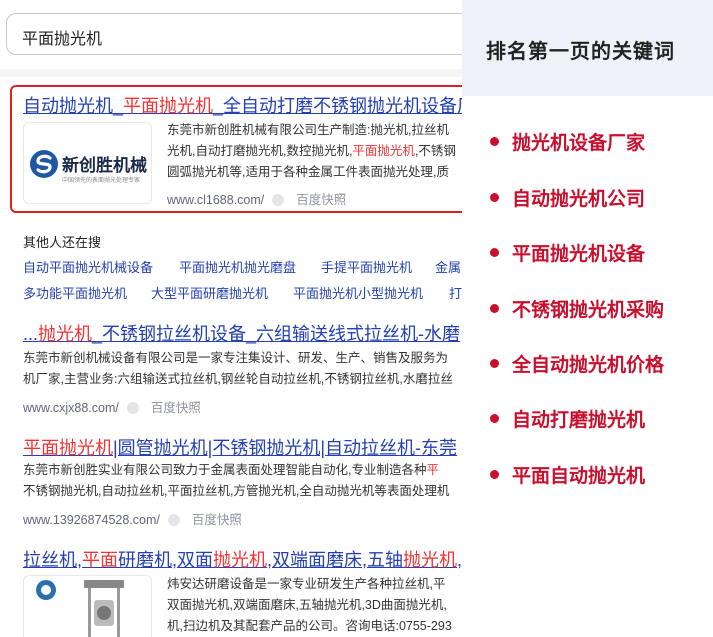  What do you see at coordinates (337, 106) in the screenshot?
I see `title-seg: _全自动打磨不锈钢抛光机设备厂` at bounding box center [337, 106].